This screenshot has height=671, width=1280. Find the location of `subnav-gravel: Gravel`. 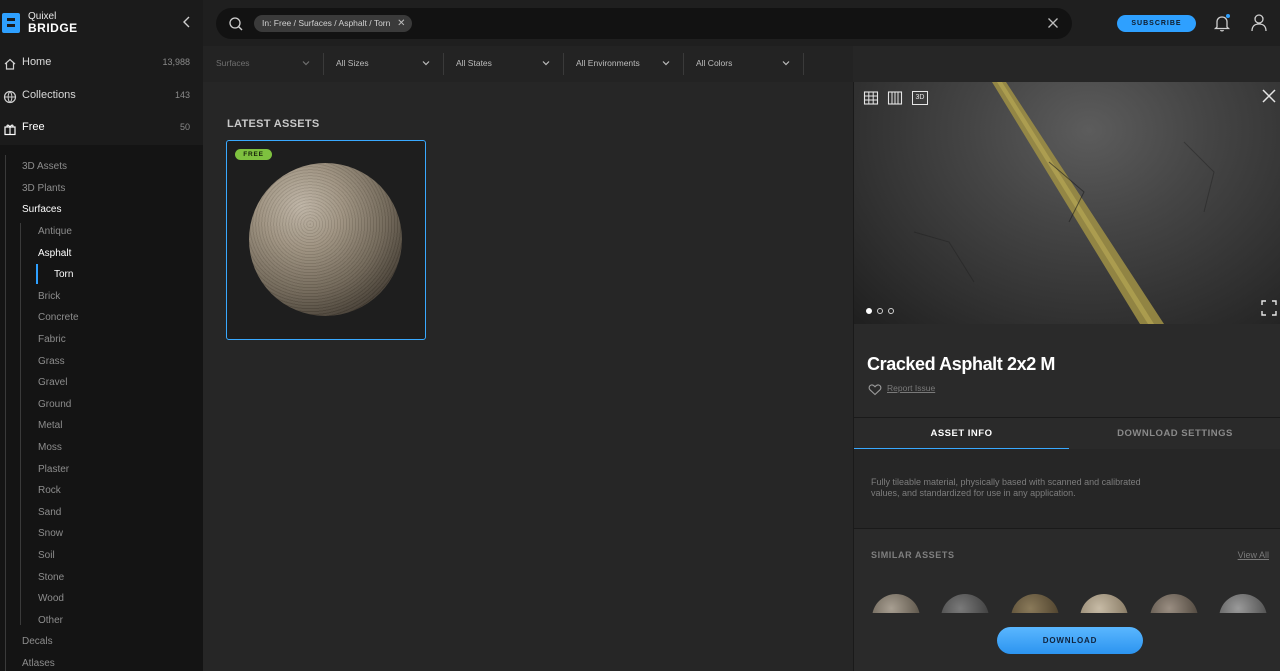

subnav-gravel: Gravel is located at coordinates (52, 382).